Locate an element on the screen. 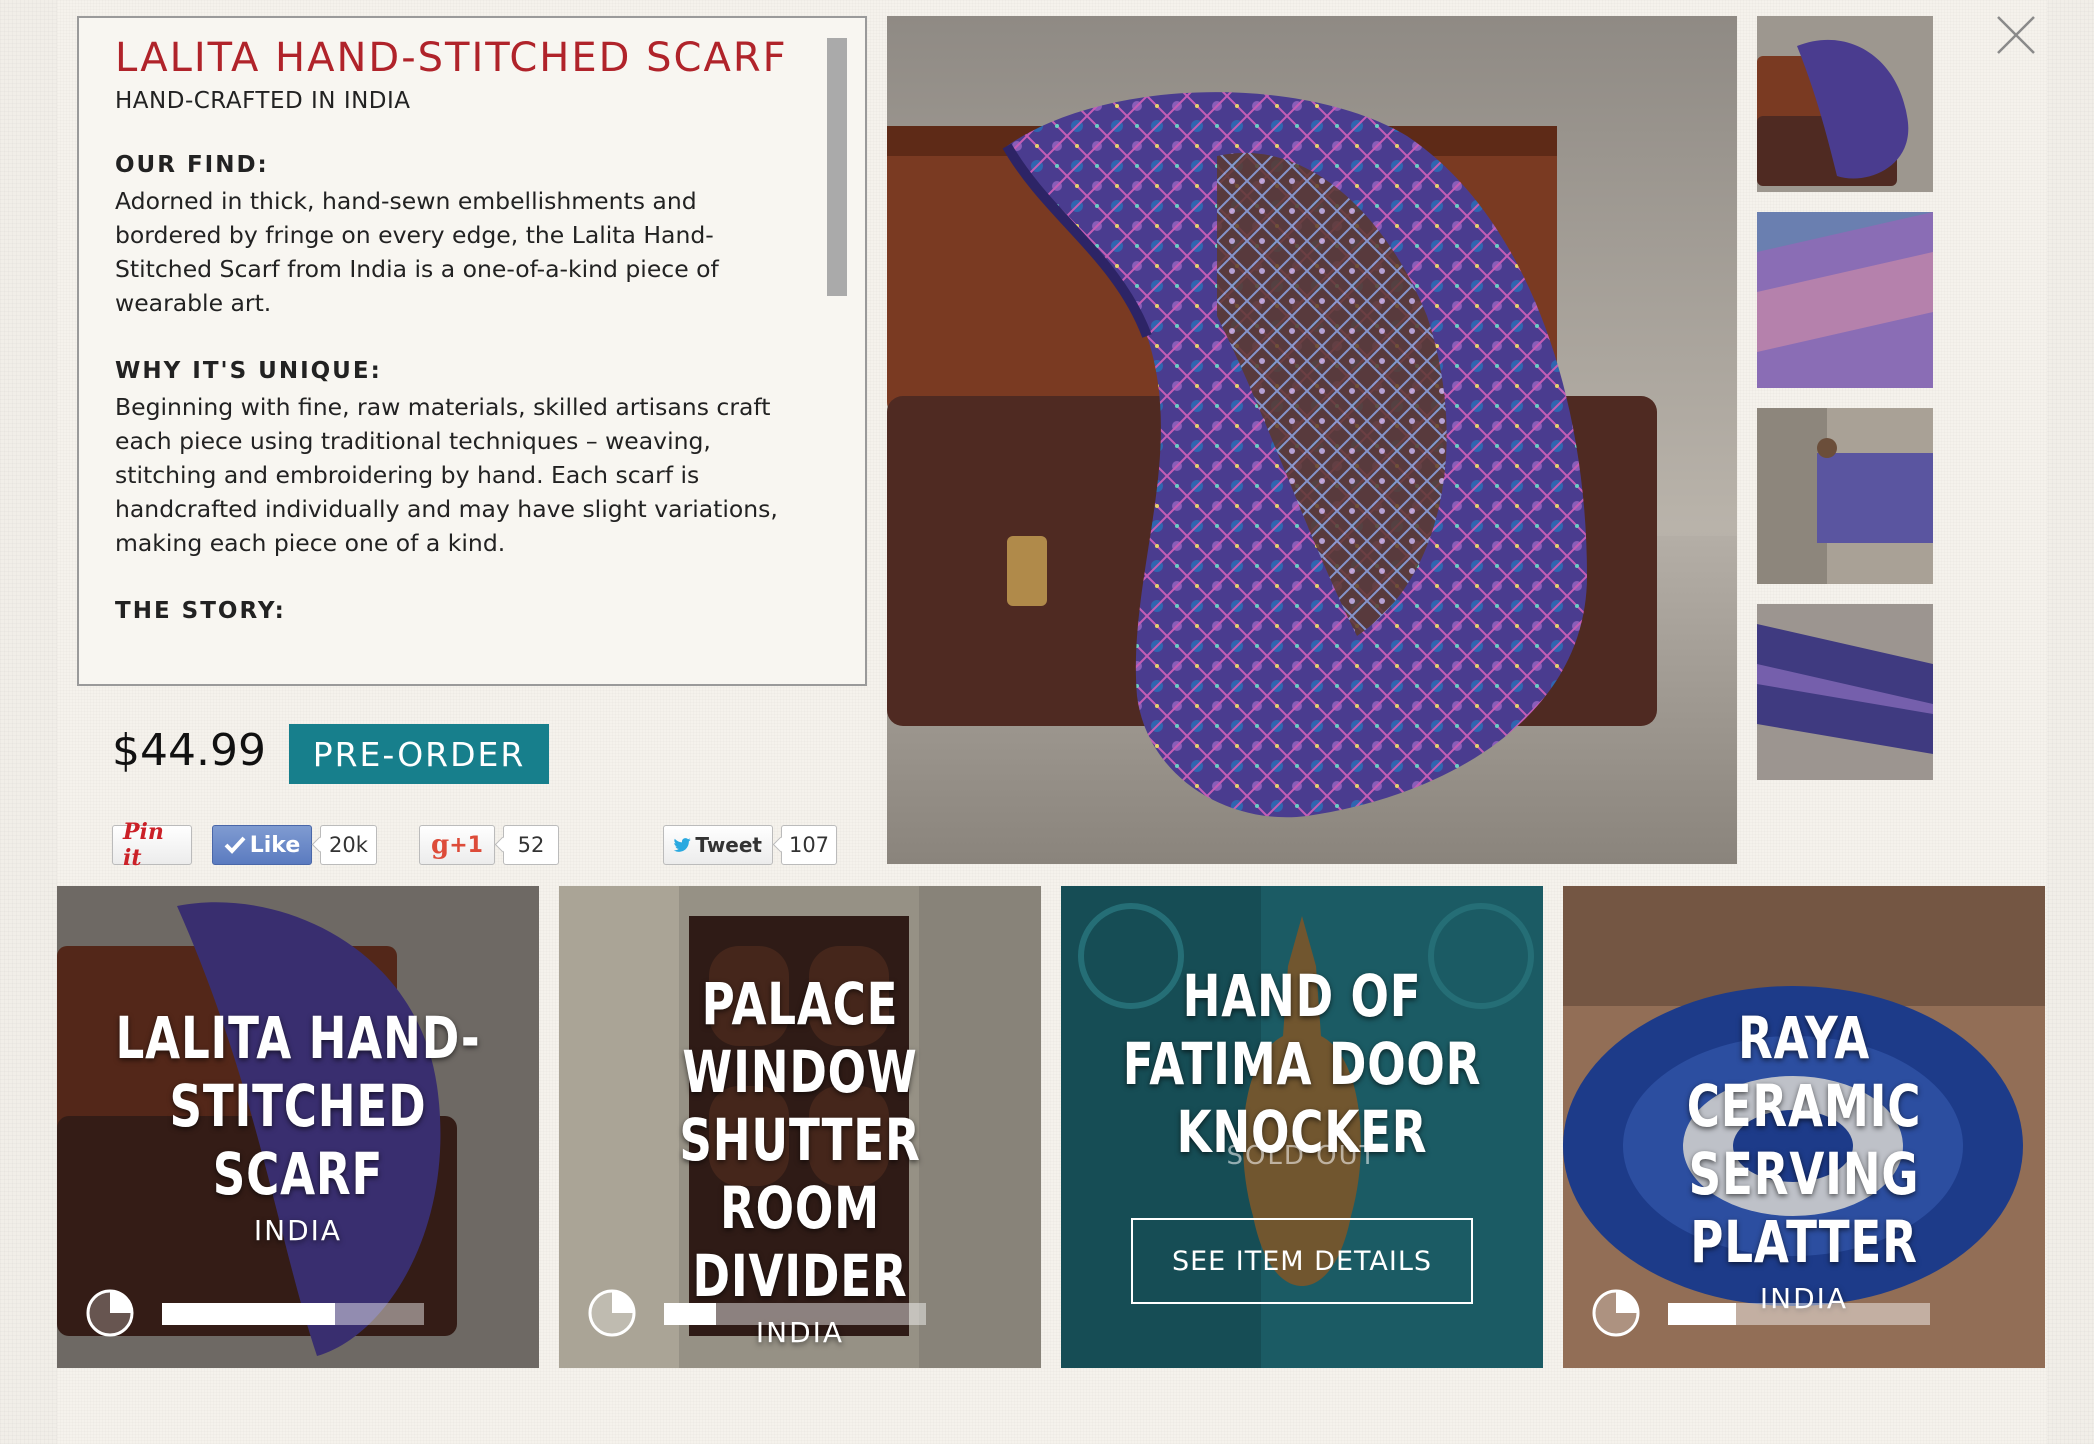 This screenshot has height=1444, width=2094. product-title: LALITA HAND-STITCHED SCARF is located at coordinates (451, 58).